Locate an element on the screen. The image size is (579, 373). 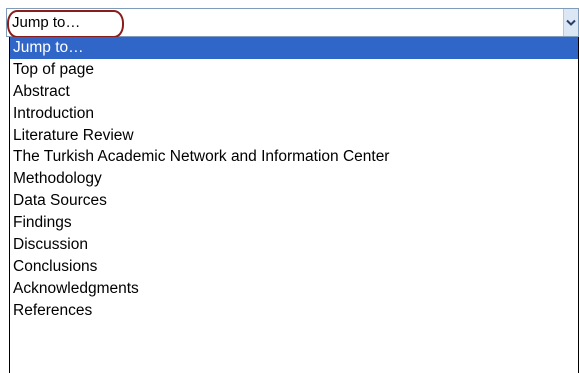
chevron-down-icon is located at coordinates (571, 22).